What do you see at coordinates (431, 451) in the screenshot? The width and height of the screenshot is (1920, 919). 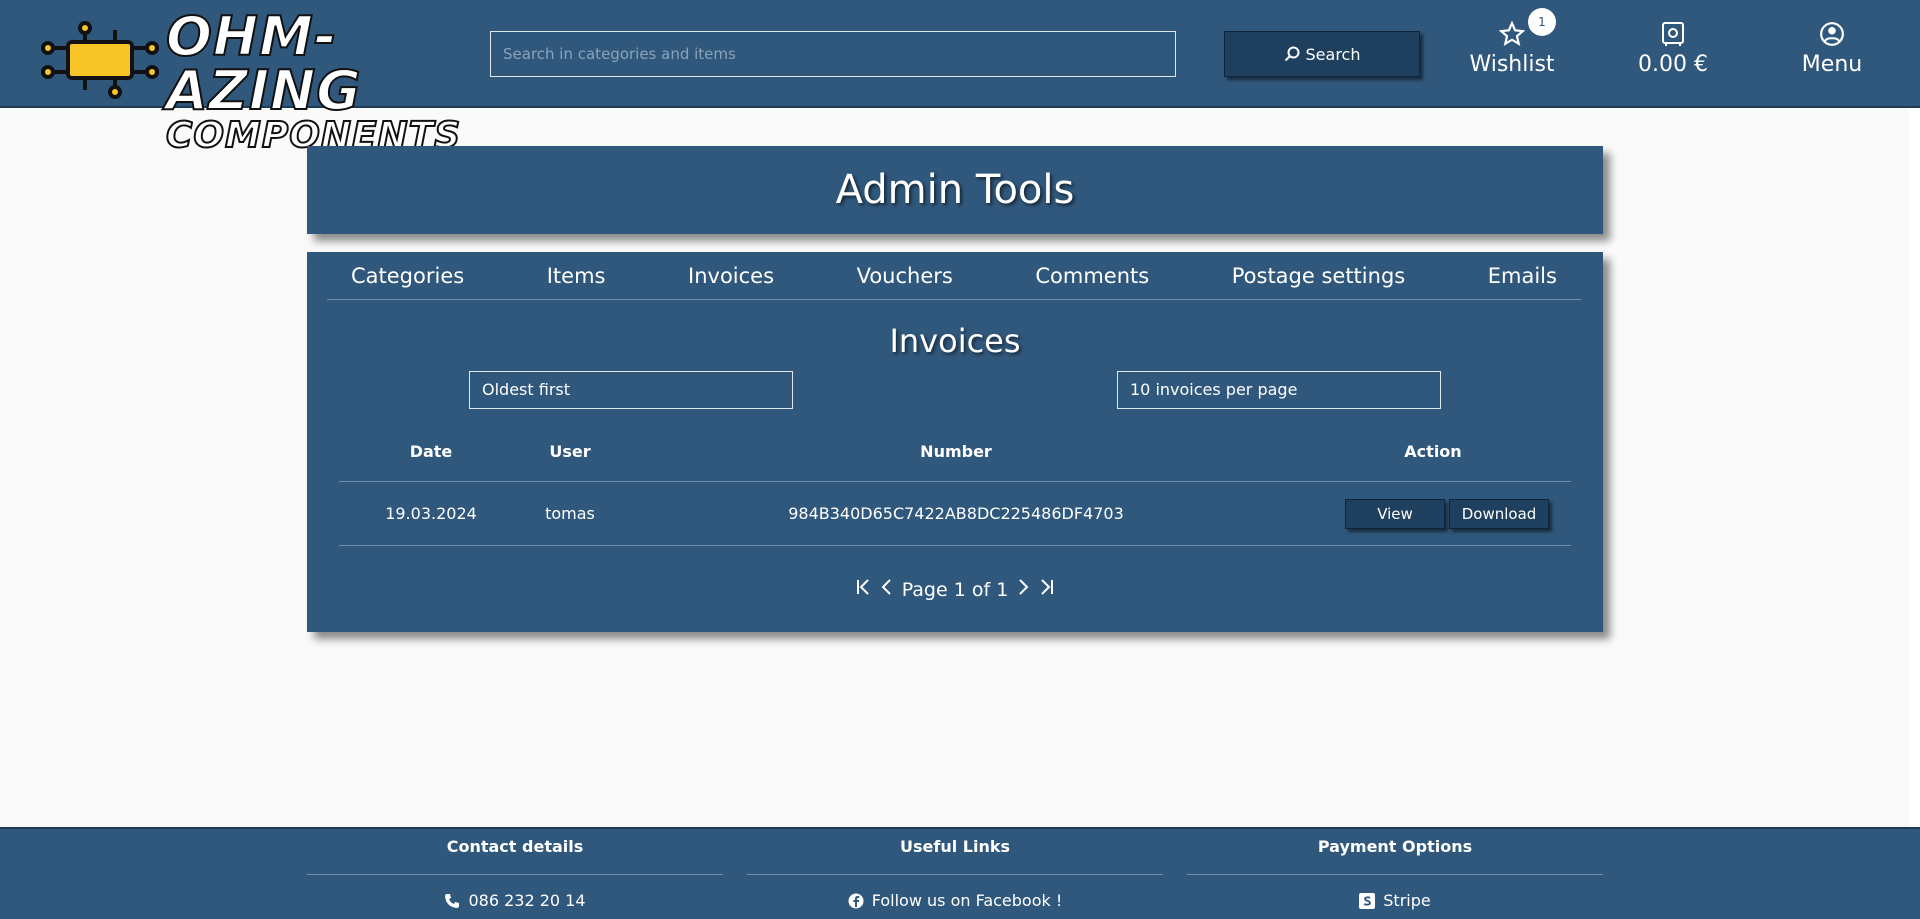 I see `header-date: Date` at bounding box center [431, 451].